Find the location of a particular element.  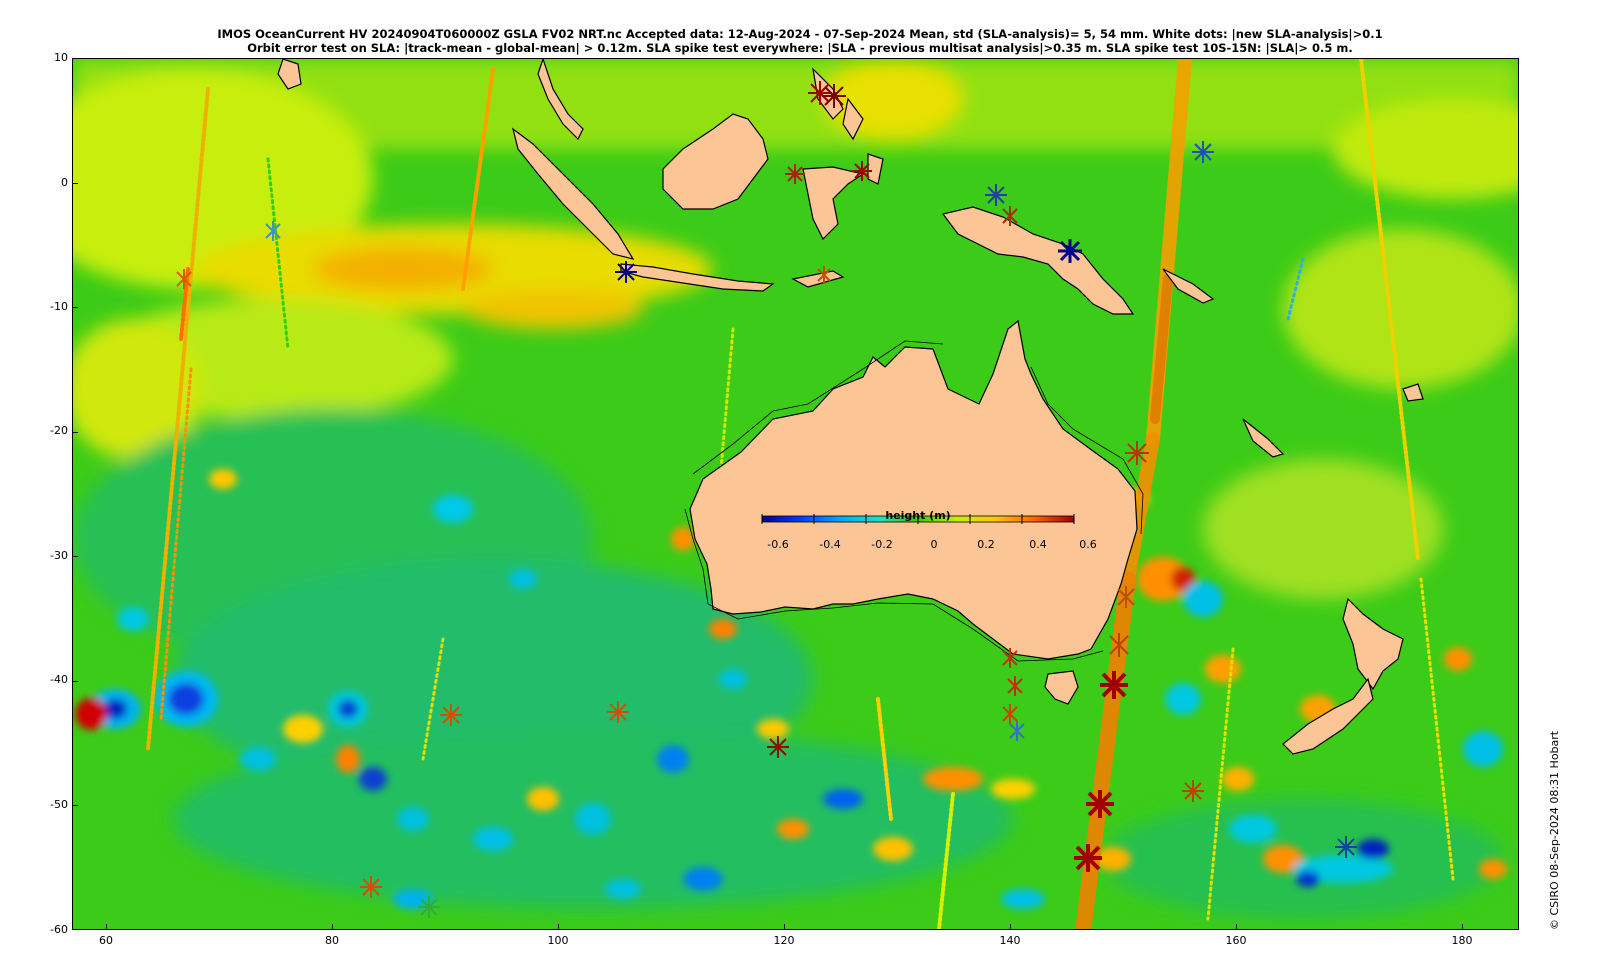

x-tick-label: 140 is located at coordinates (1010, 940).